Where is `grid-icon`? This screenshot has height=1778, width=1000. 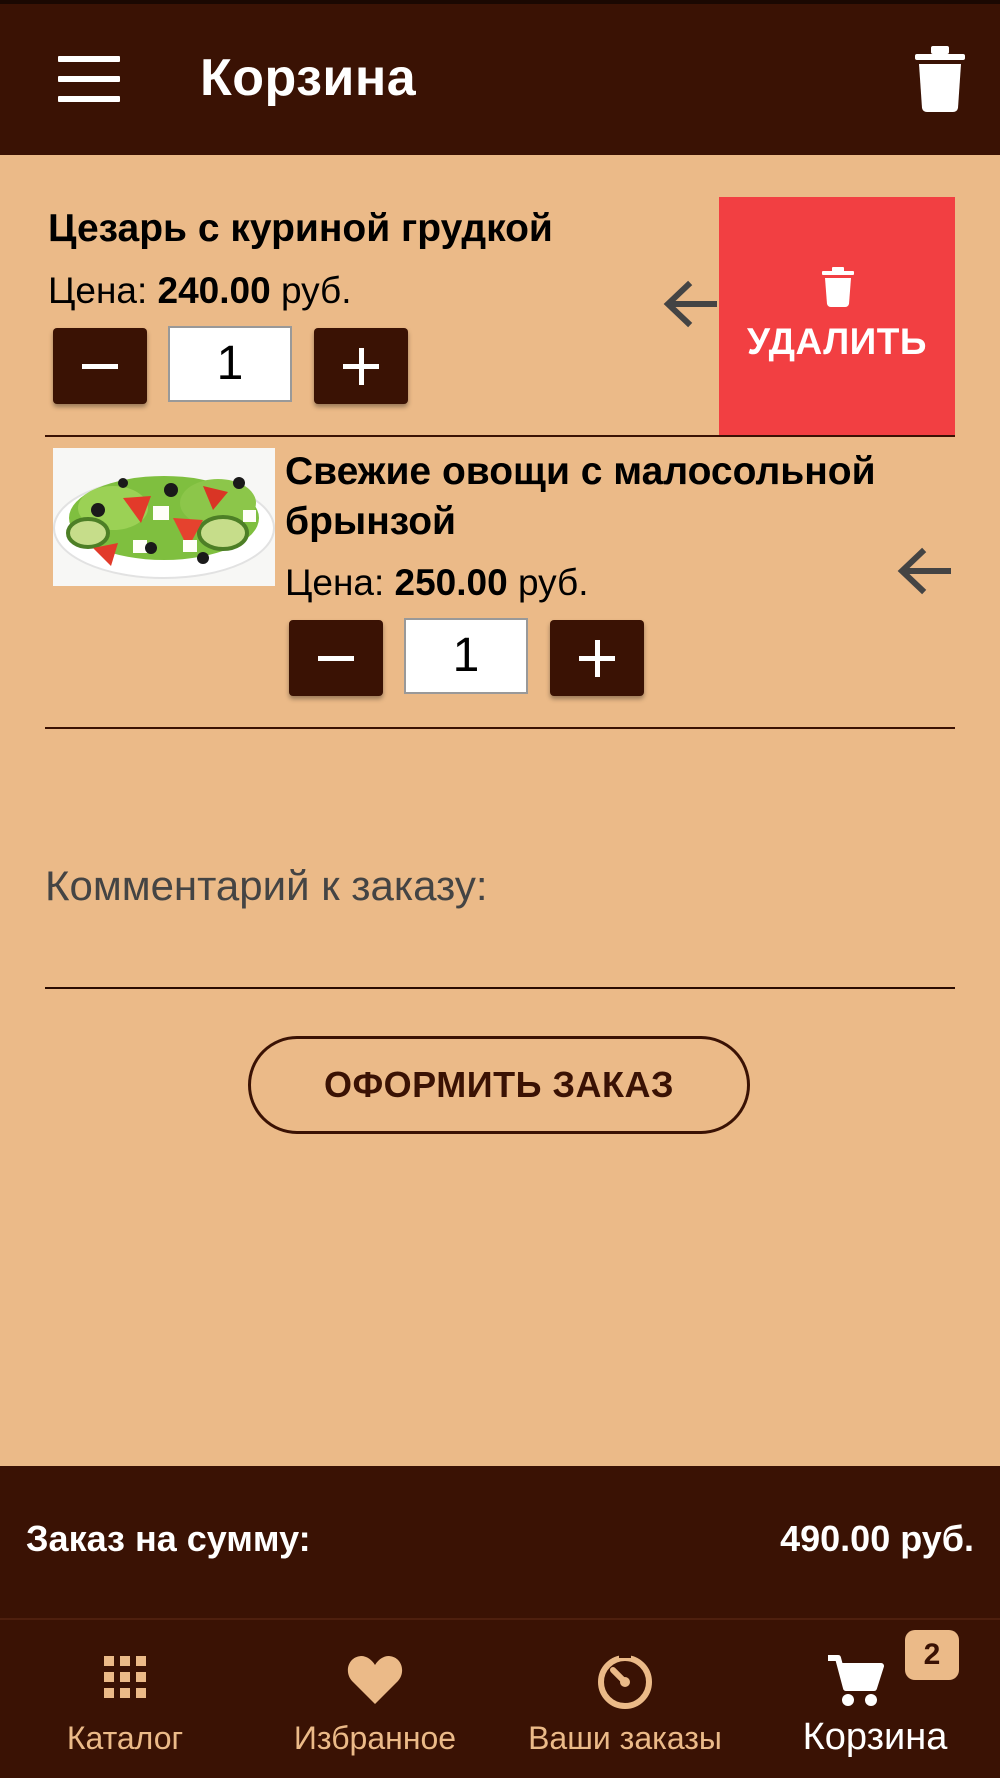
grid-icon is located at coordinates (125, 1677).